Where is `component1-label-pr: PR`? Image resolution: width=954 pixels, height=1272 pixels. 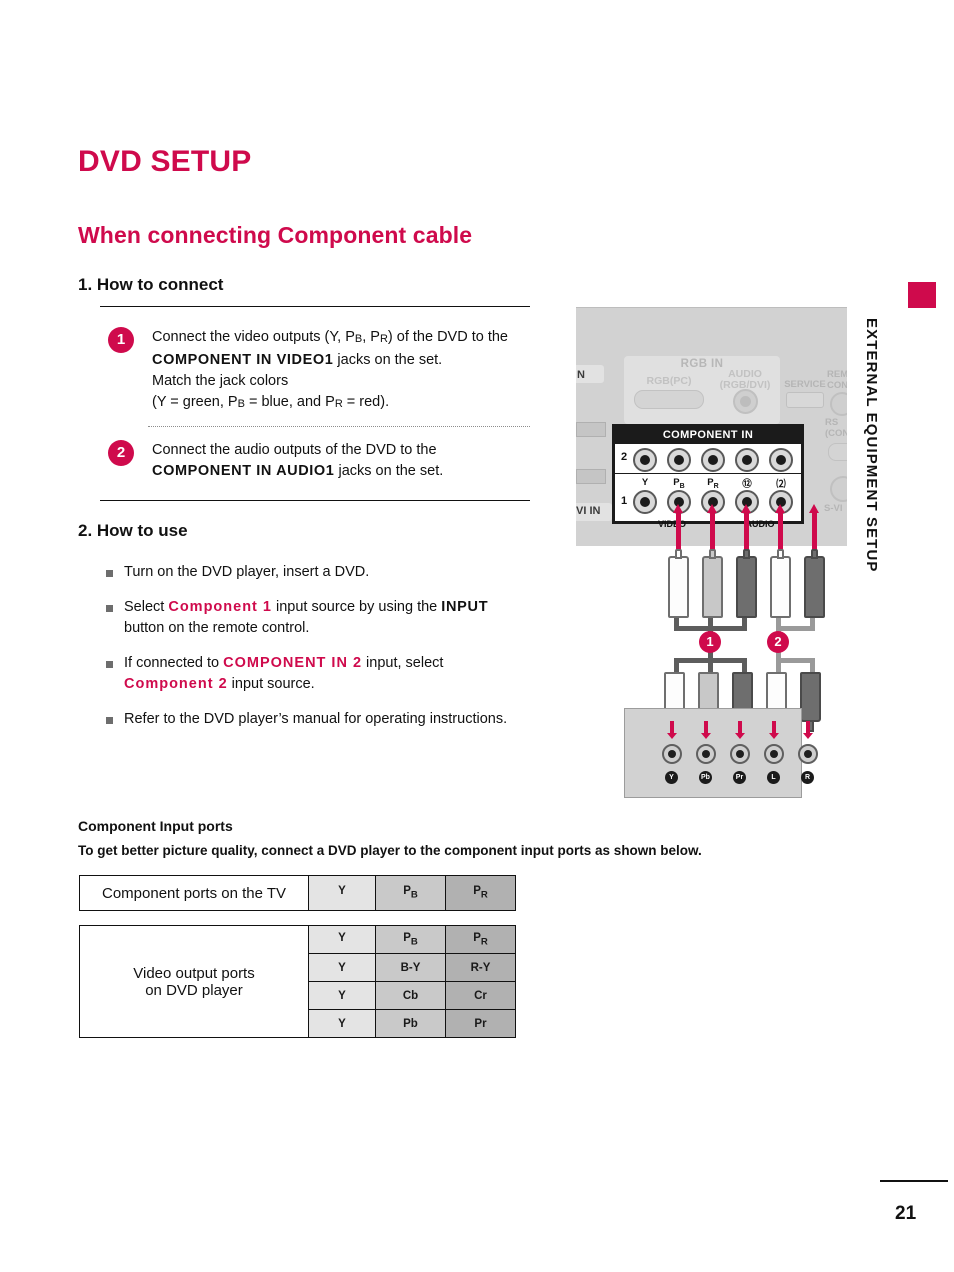 component1-label-pr: PR is located at coordinates (713, 483).